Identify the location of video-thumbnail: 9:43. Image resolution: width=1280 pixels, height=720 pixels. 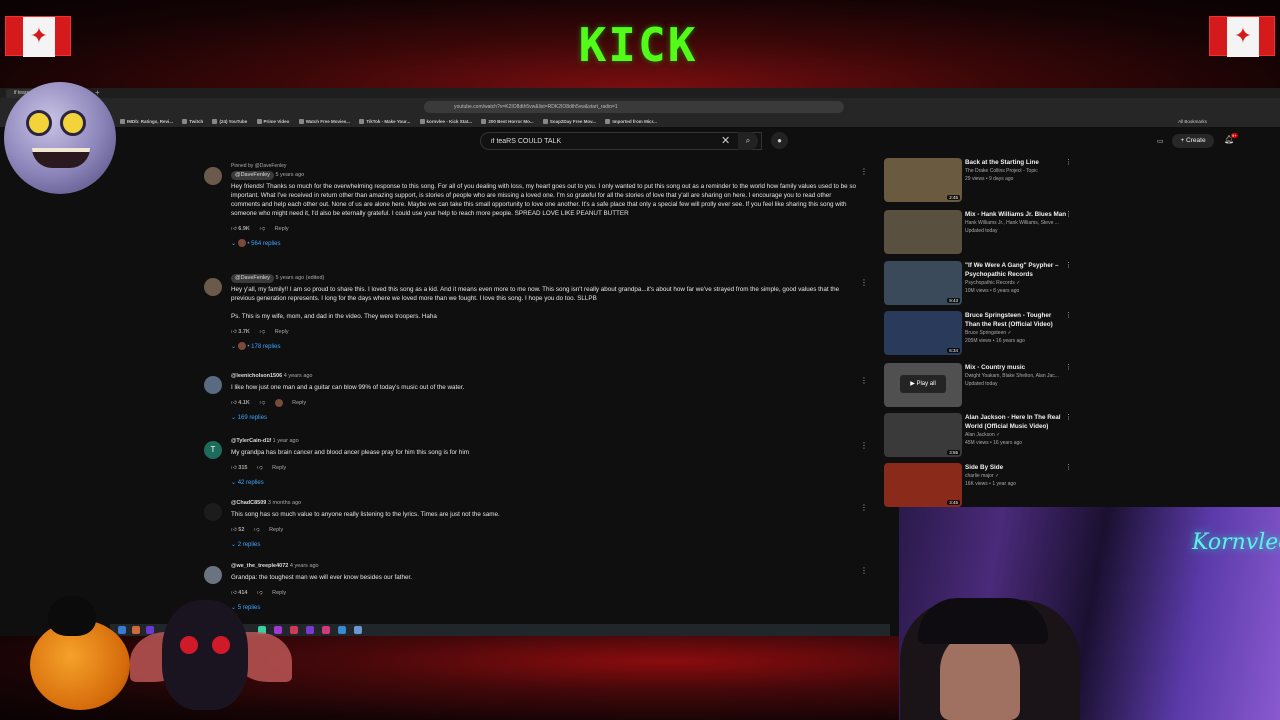
(923, 283).